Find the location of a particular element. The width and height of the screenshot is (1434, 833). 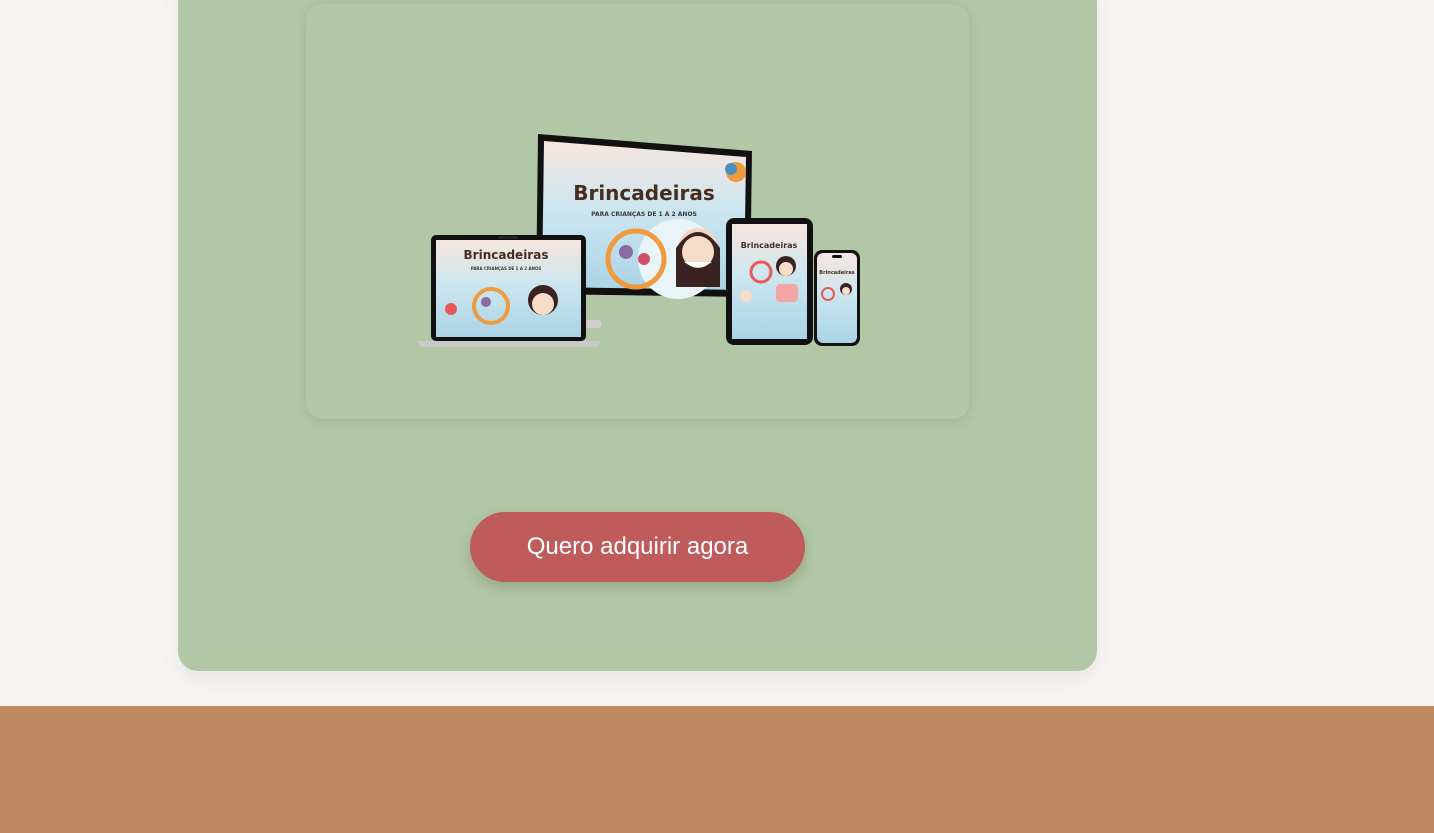

buy-now-button: Quero adquirir agora is located at coordinates (637, 547).